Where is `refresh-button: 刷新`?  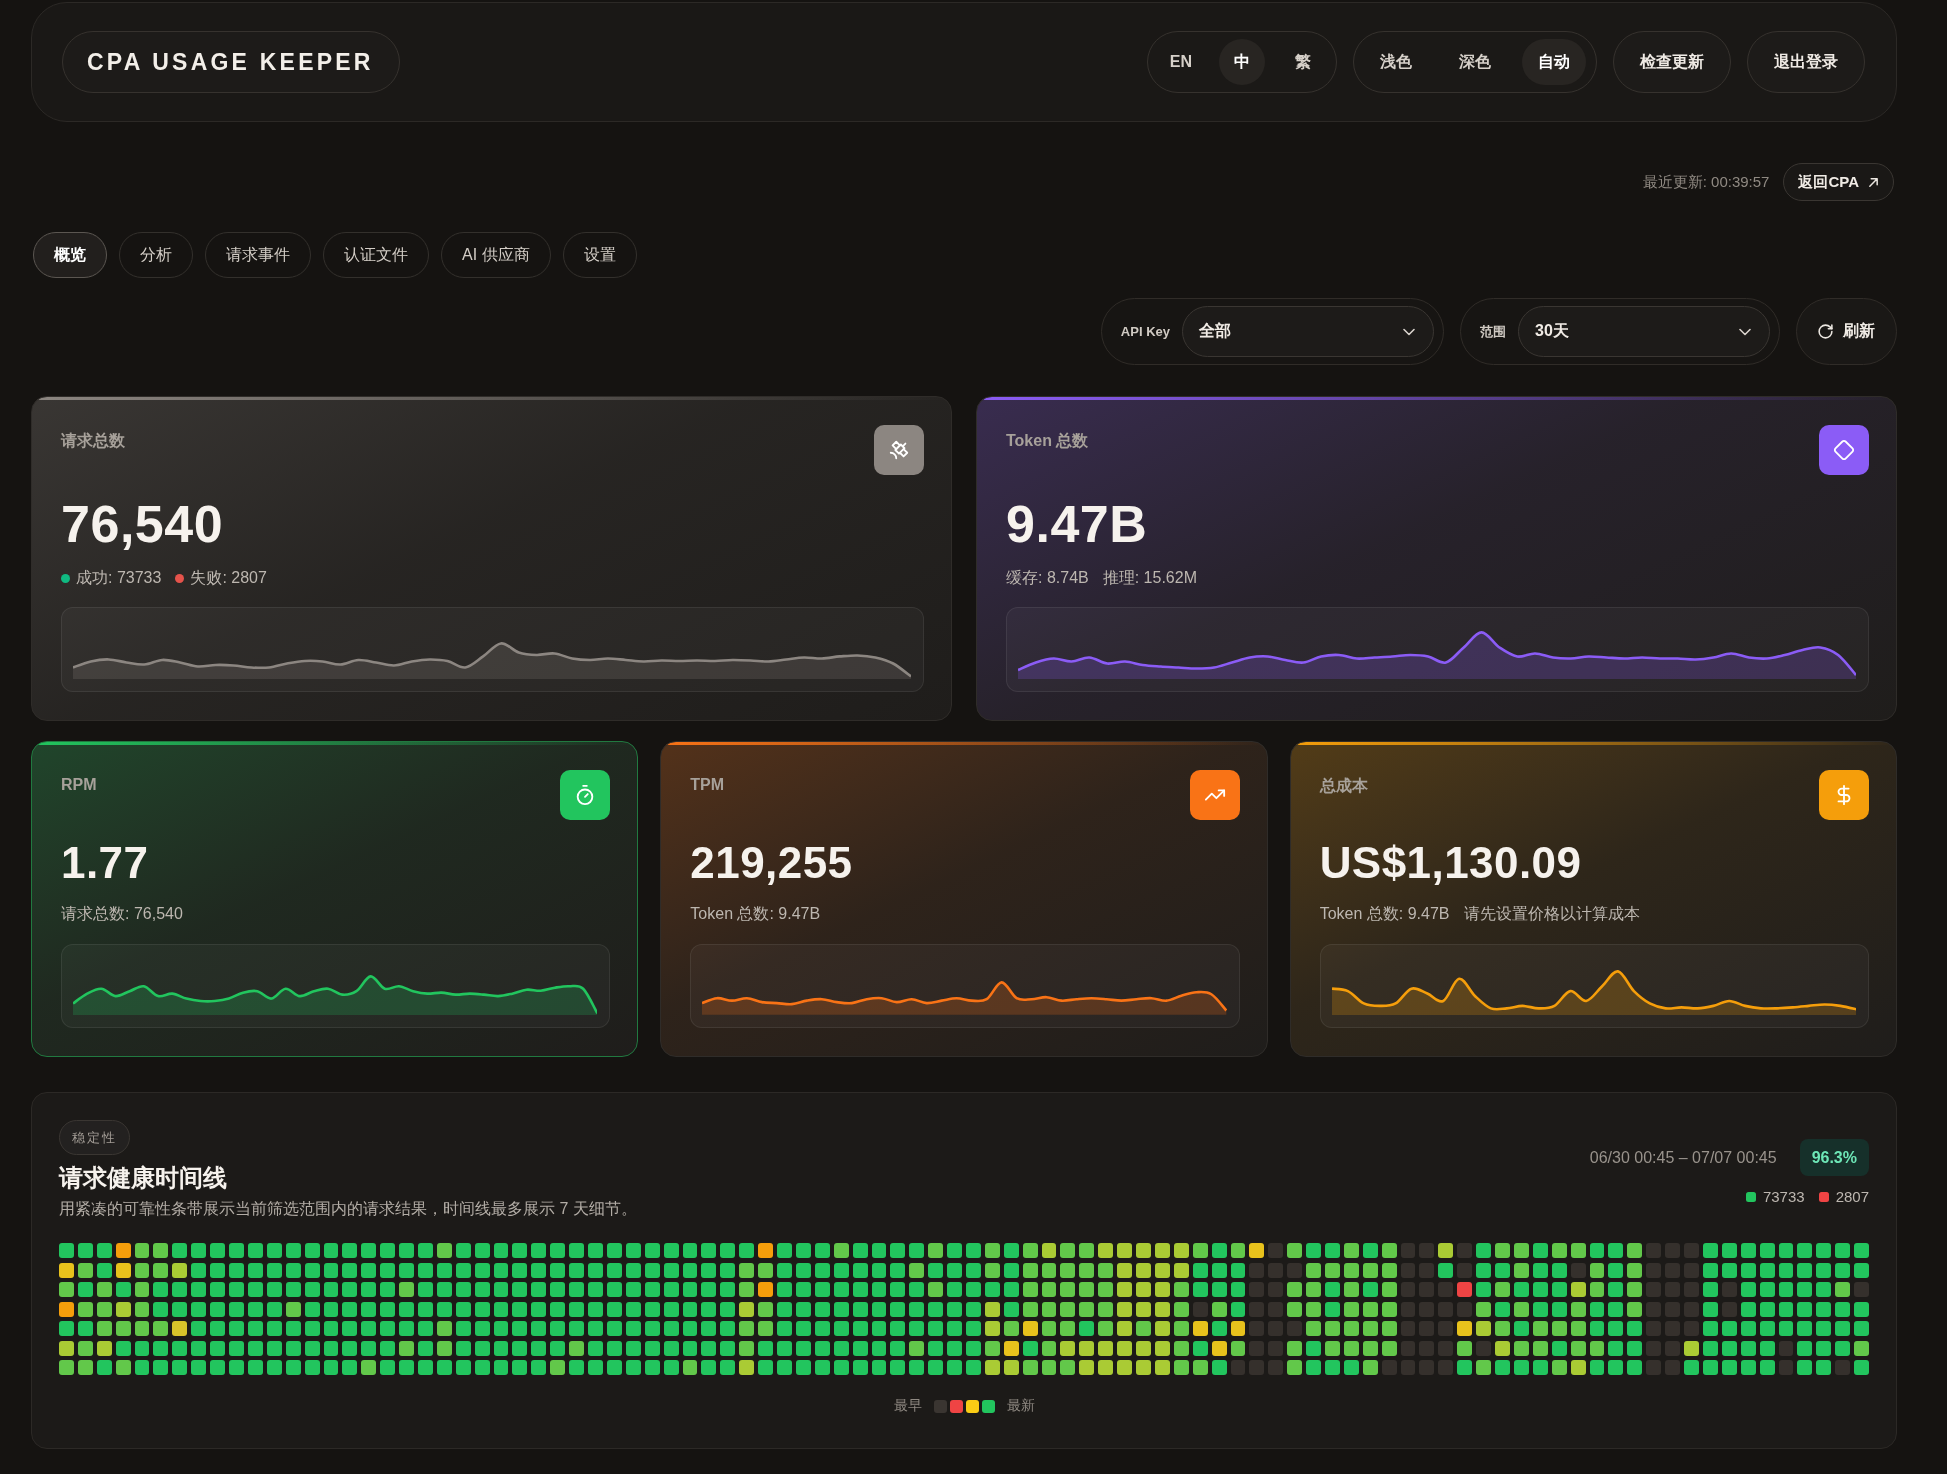
refresh-button: 刷新 is located at coordinates (1846, 331).